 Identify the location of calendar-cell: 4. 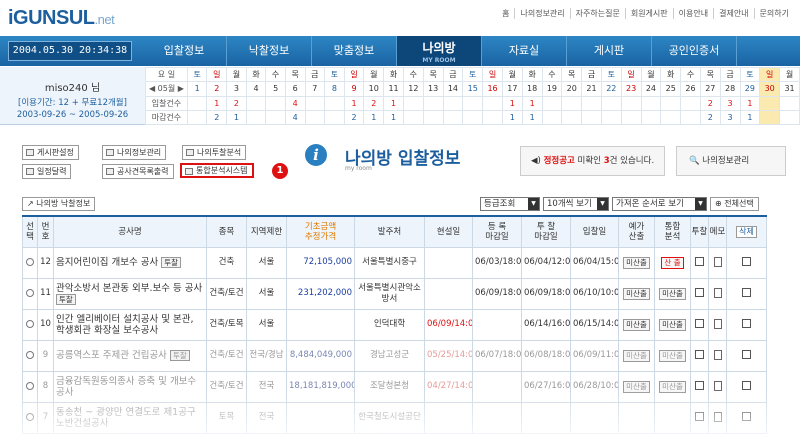
(256, 89).